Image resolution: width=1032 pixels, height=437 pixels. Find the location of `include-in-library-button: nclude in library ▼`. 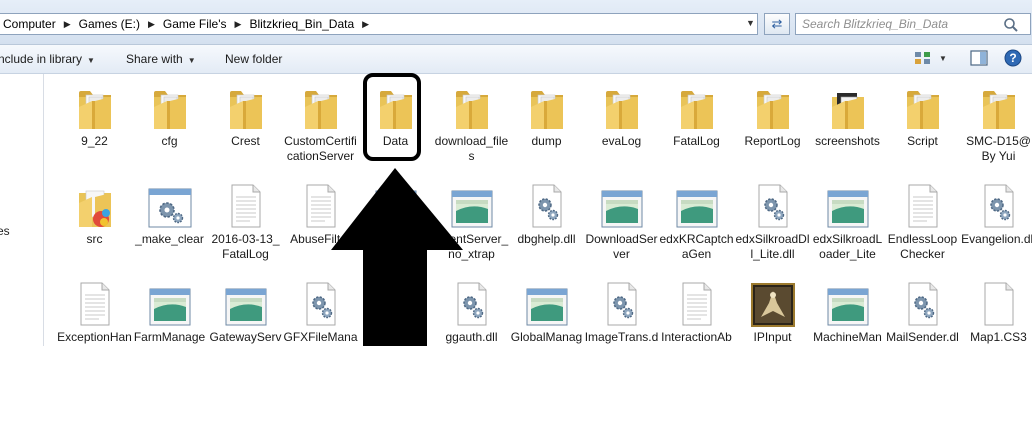

include-in-library-button: nclude in library ▼ is located at coordinates (47, 59).